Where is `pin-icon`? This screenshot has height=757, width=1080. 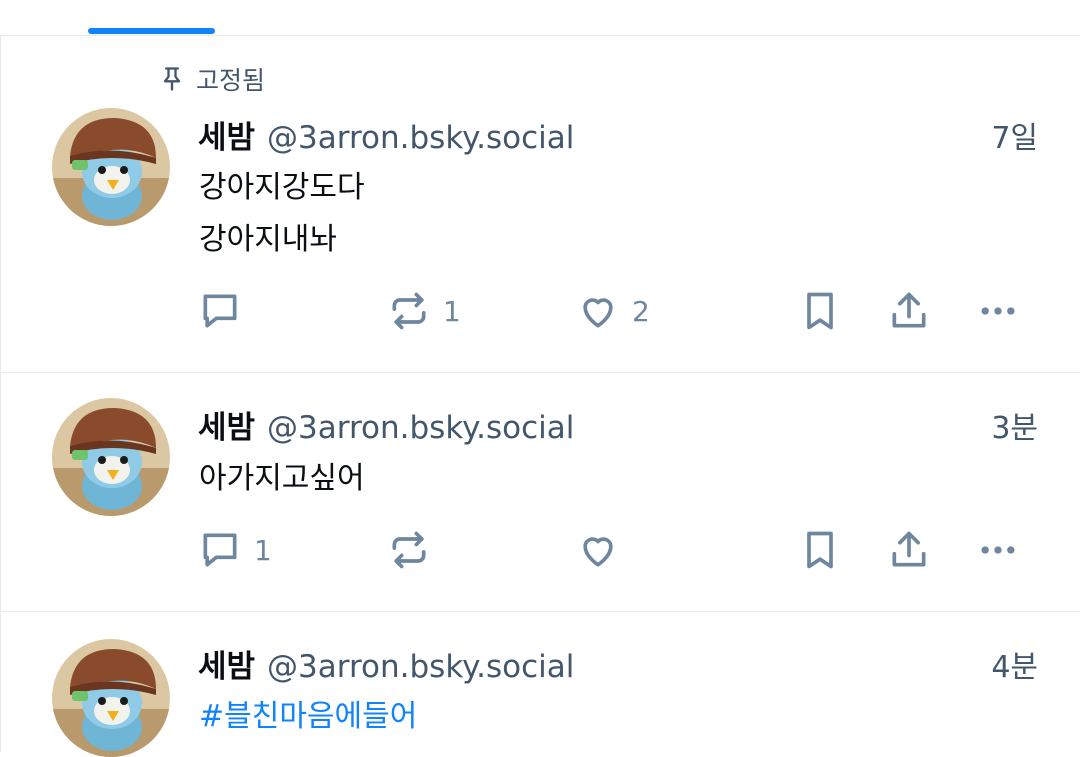
pin-icon is located at coordinates (172, 79).